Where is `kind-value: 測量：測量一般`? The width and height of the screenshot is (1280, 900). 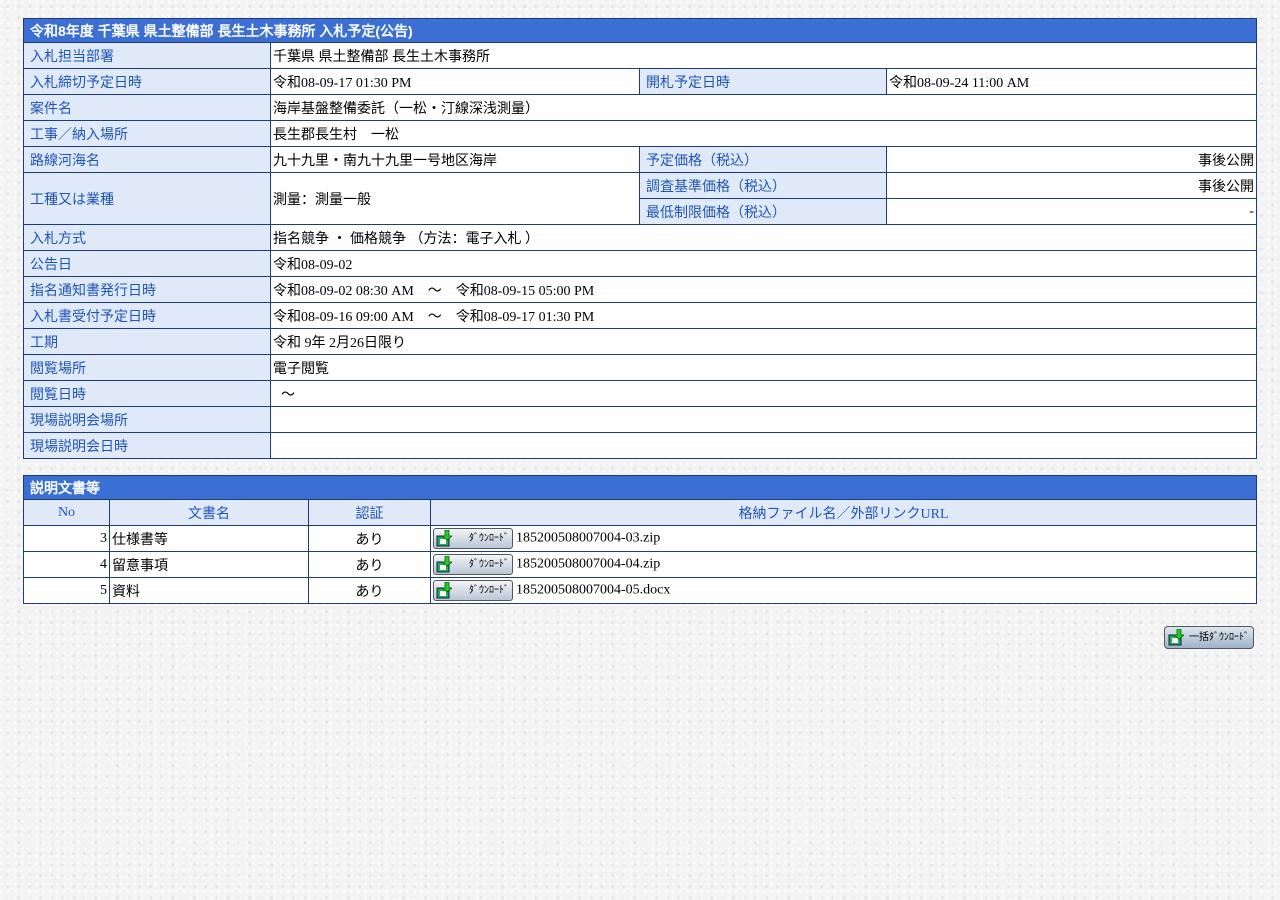
kind-value: 測量：測量一般 is located at coordinates (455, 198).